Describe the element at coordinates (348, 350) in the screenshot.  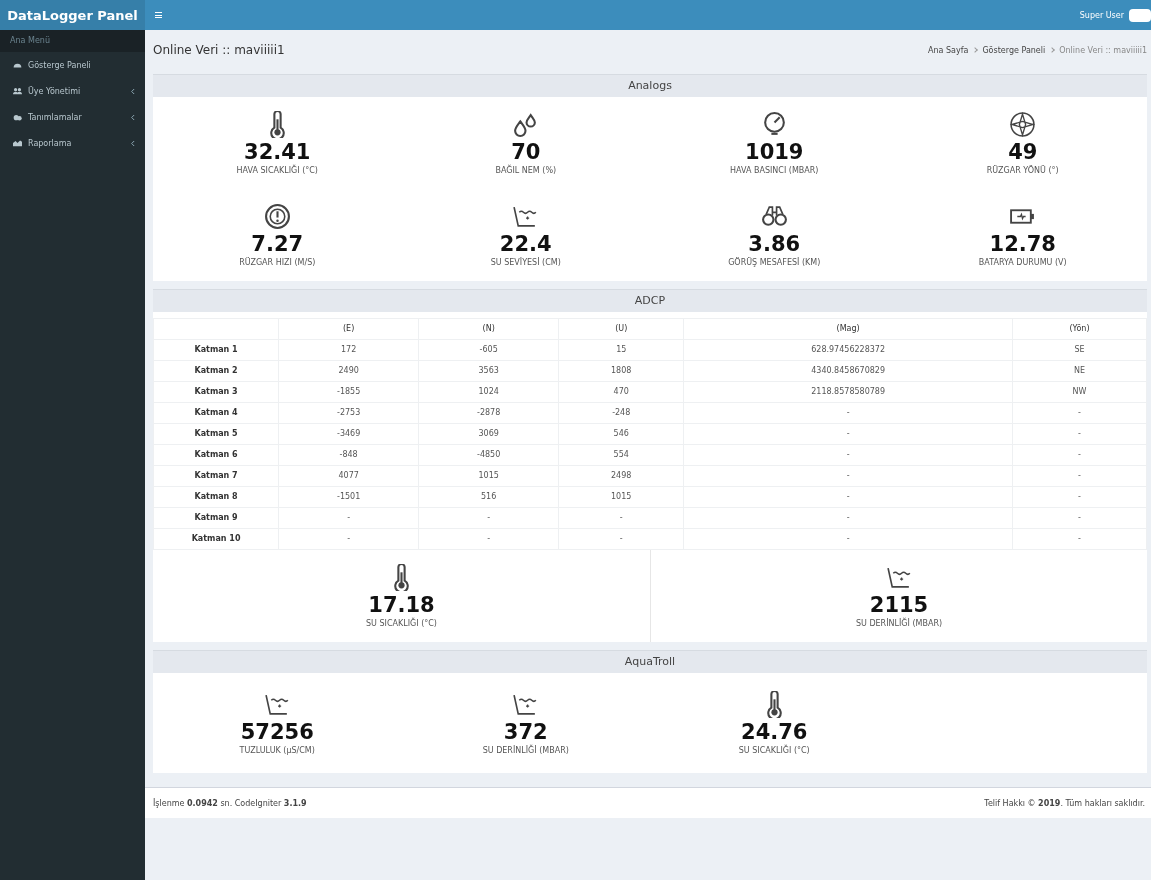
I see `table-cell: 172` at that location.